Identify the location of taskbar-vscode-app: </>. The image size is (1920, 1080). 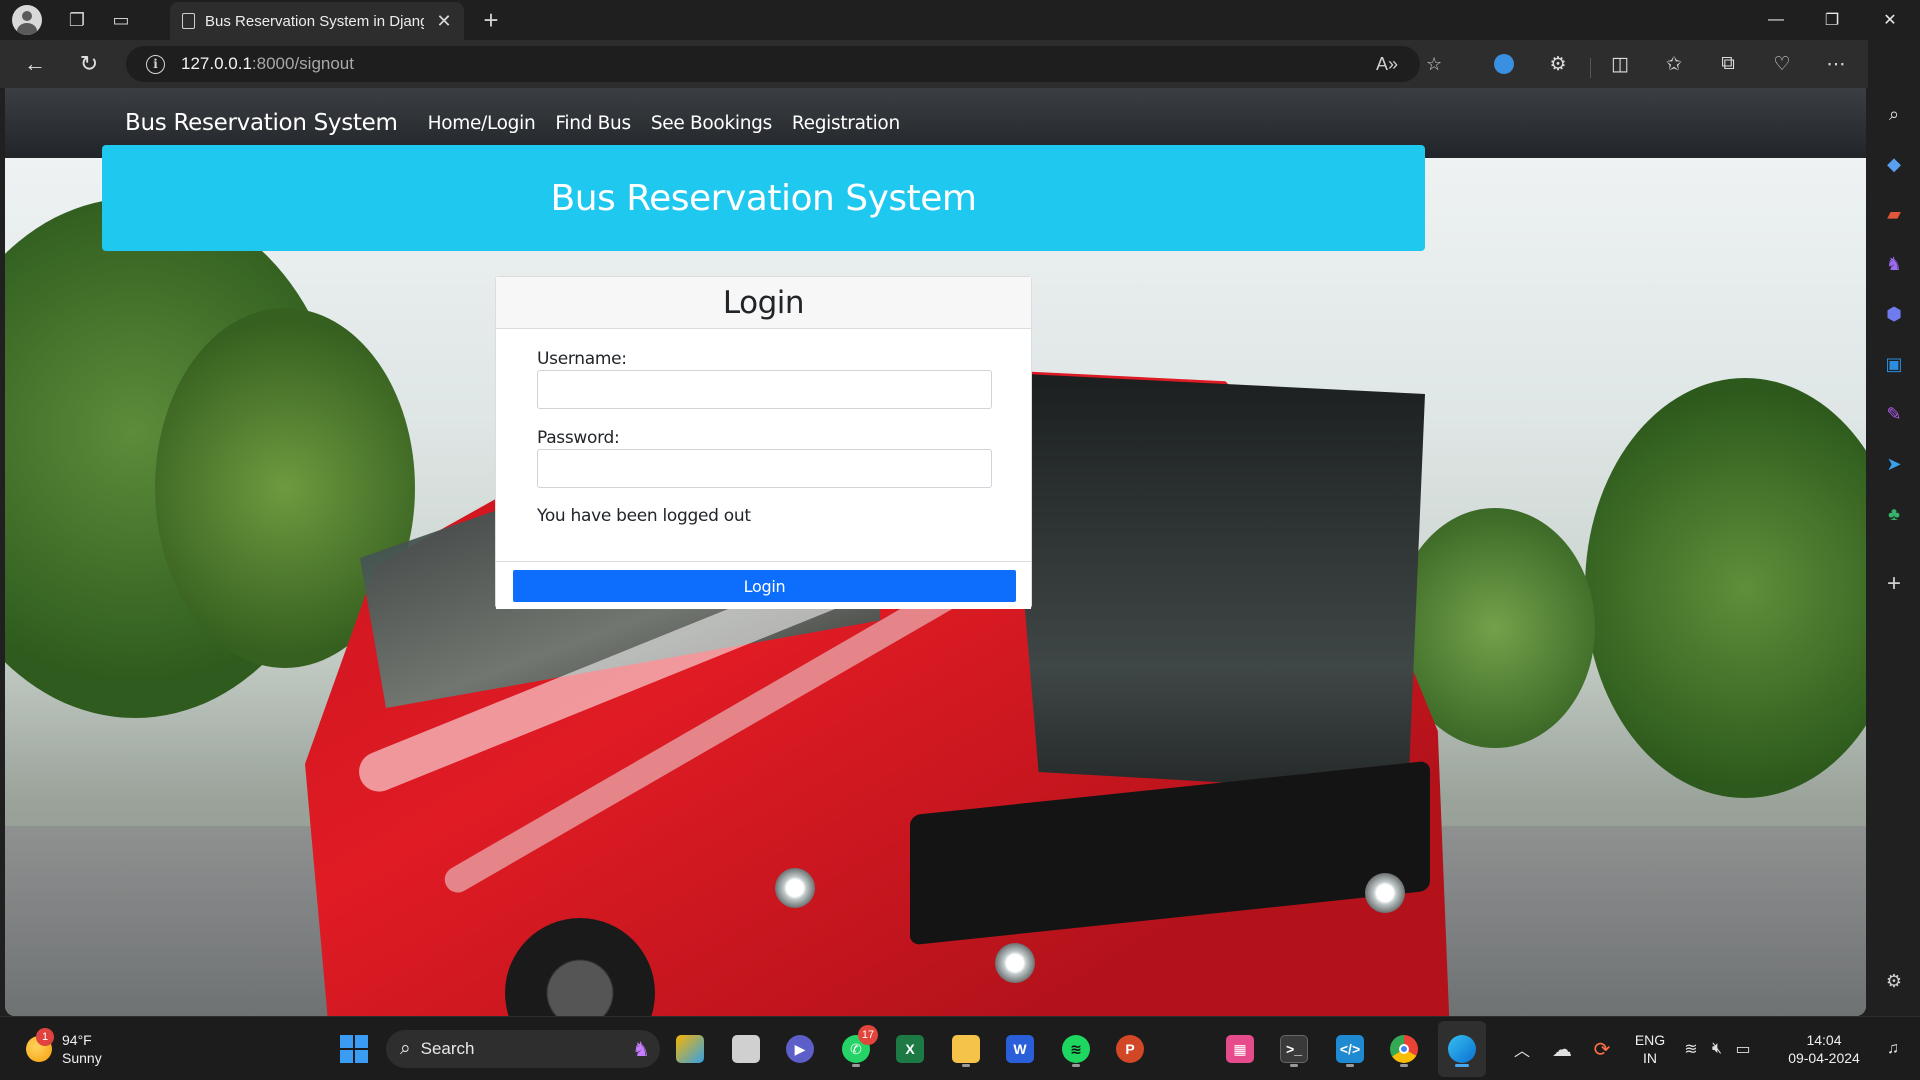
(1350, 1049).